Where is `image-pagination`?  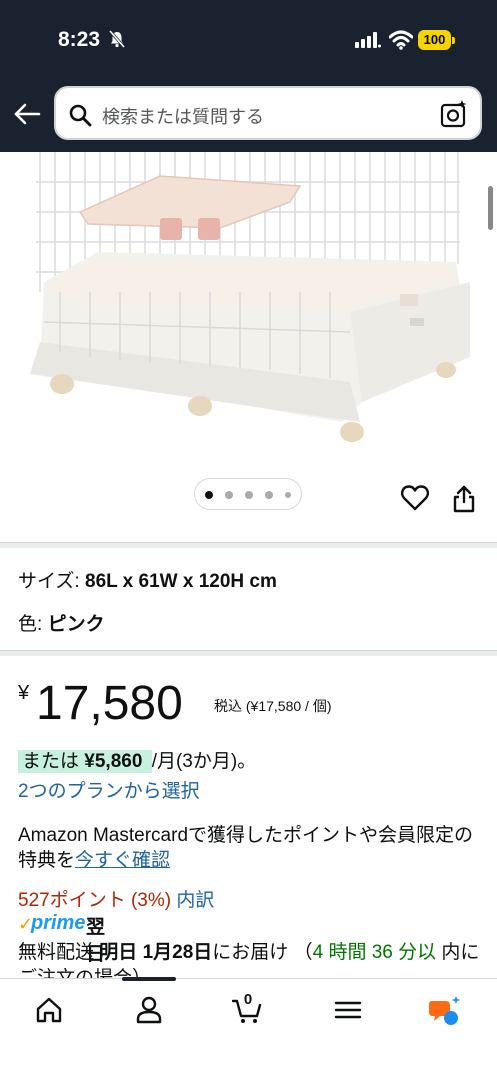
image-pagination is located at coordinates (248, 494).